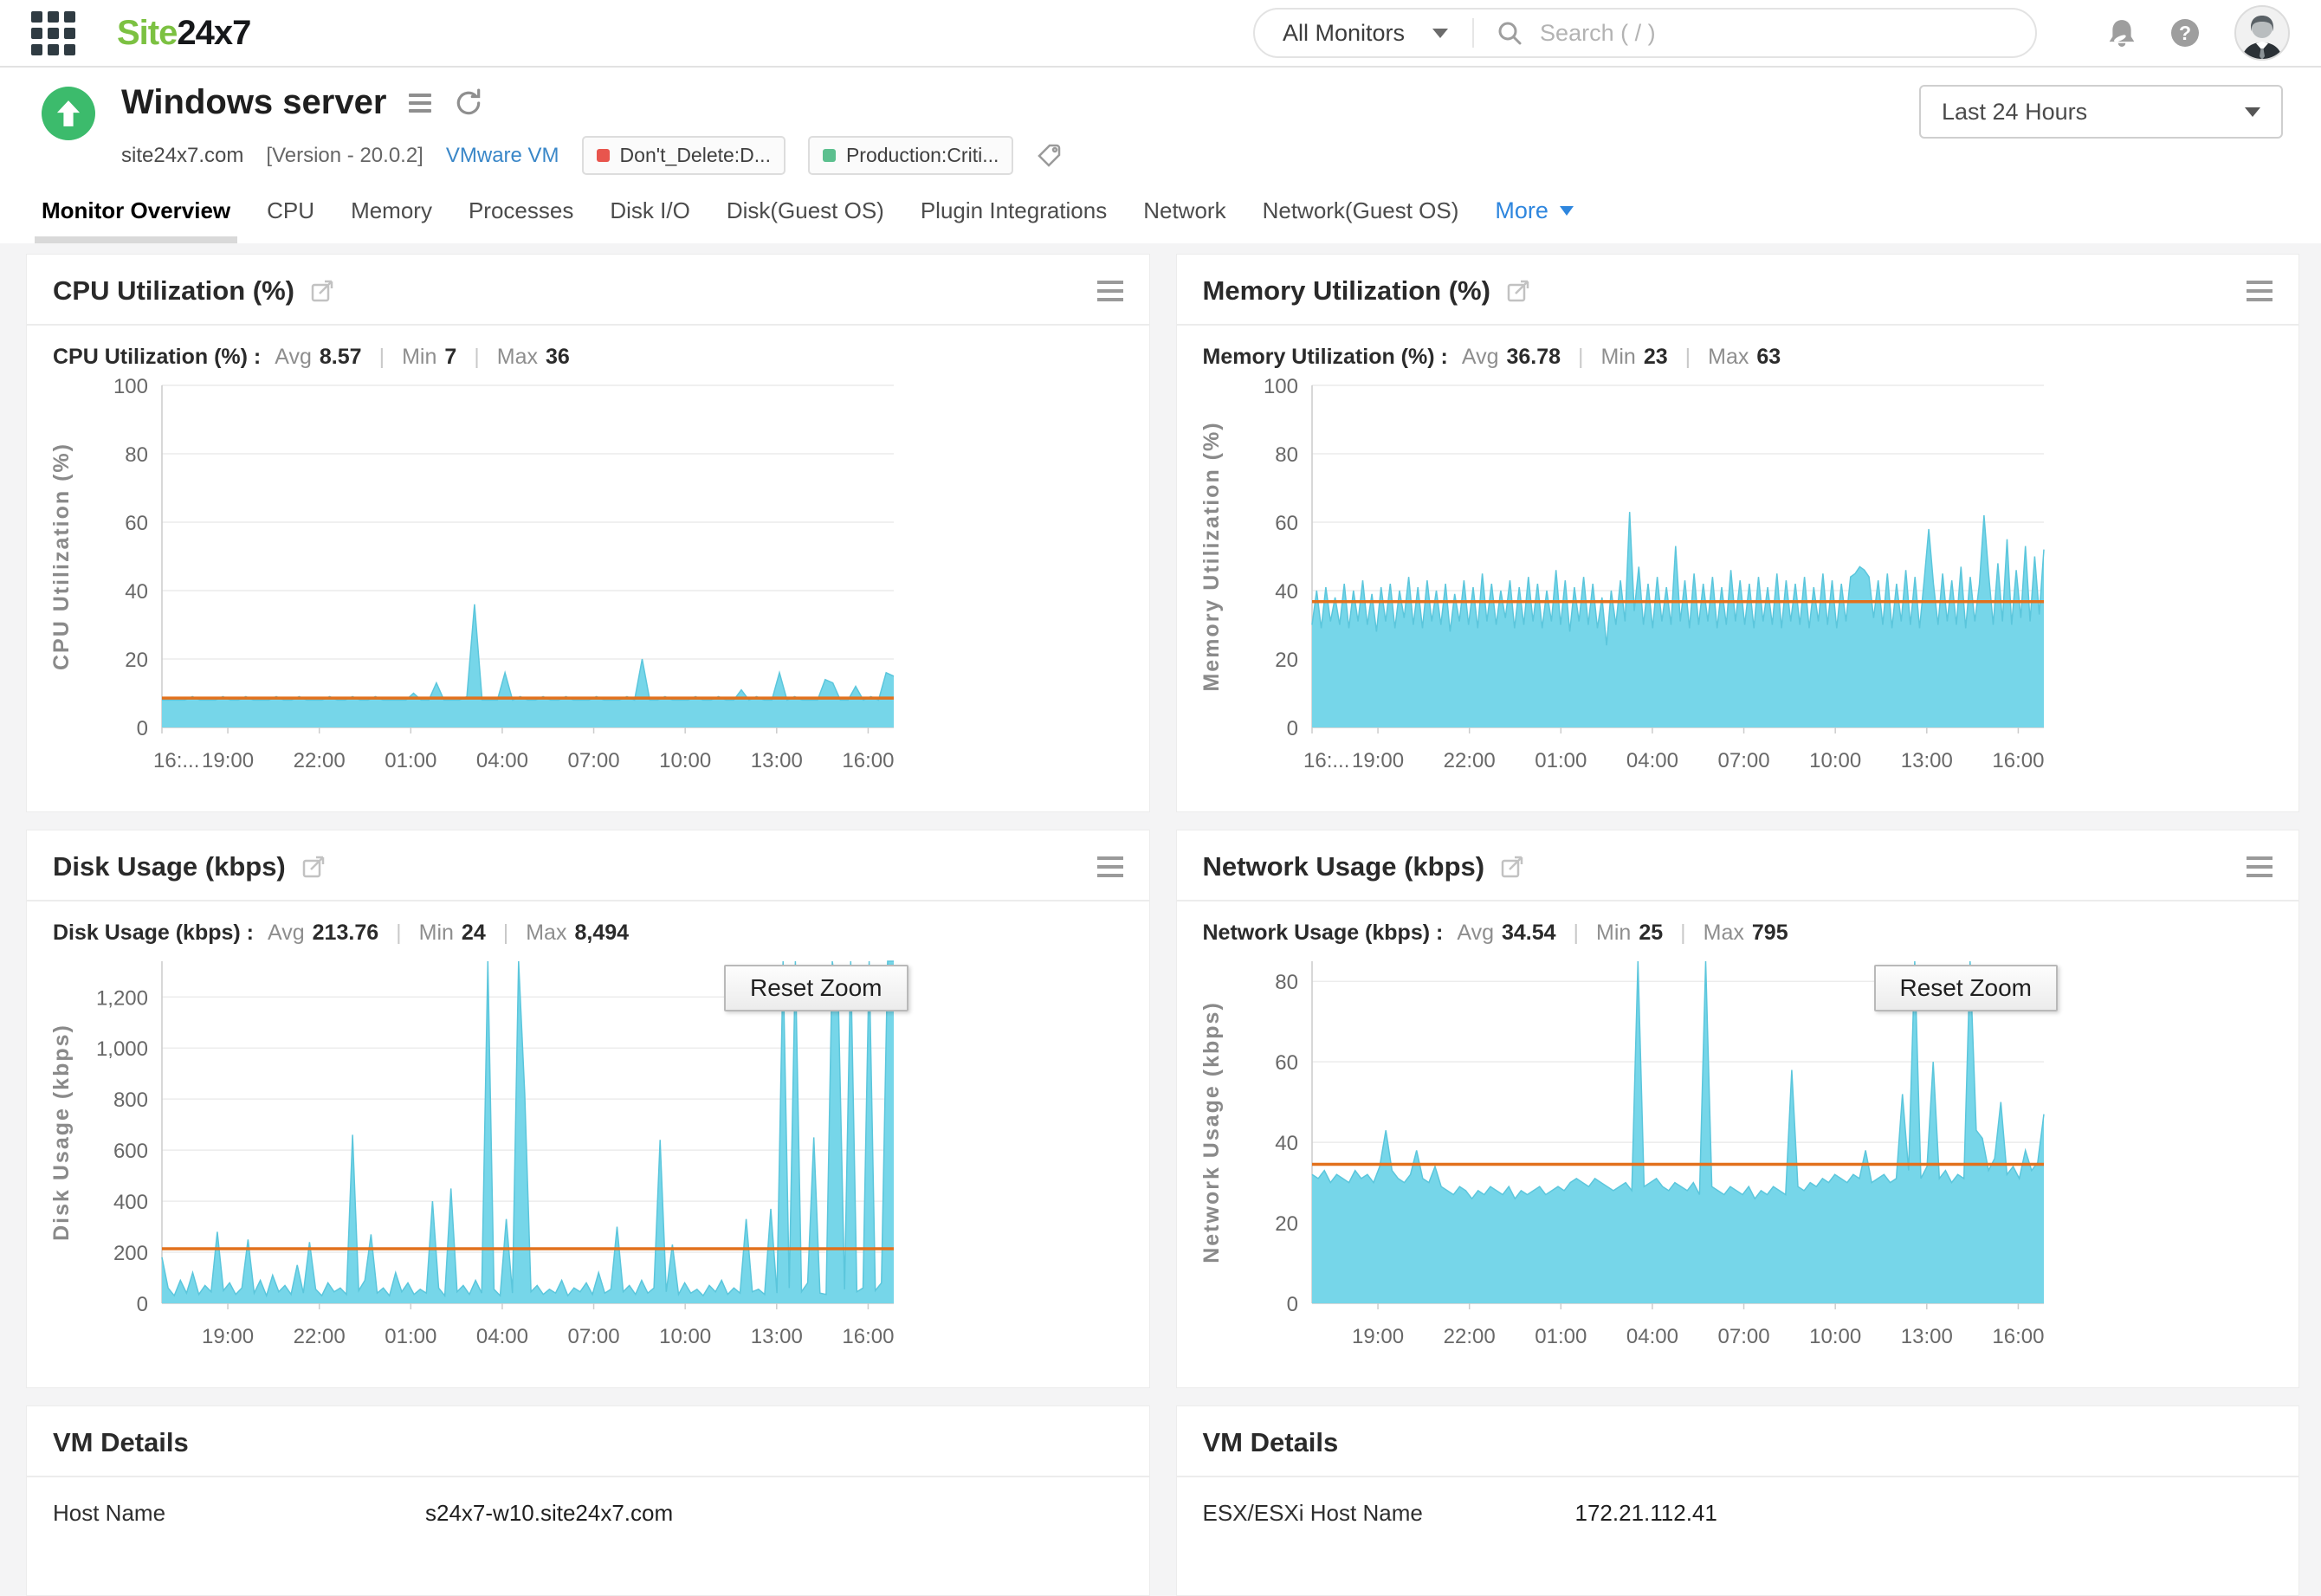 This screenshot has height=1596, width=2321. I want to click on global-search-pill: All Monitors, so click(1645, 33).